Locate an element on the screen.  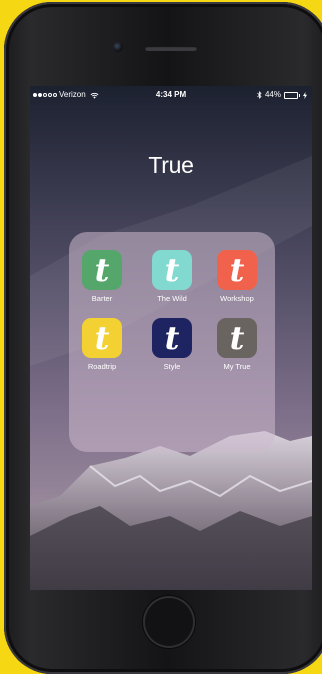
battery-icon is located at coordinates (292, 95).